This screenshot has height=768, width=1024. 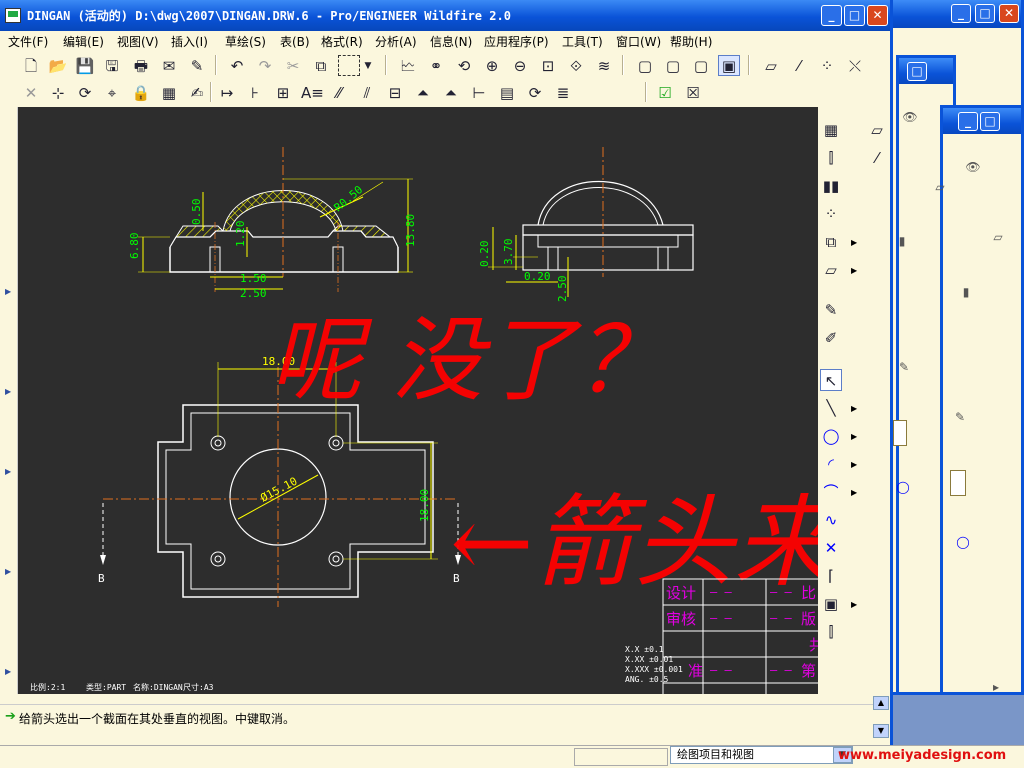 What do you see at coordinates (13, 15) in the screenshot?
I see `app-icon` at bounding box center [13, 15].